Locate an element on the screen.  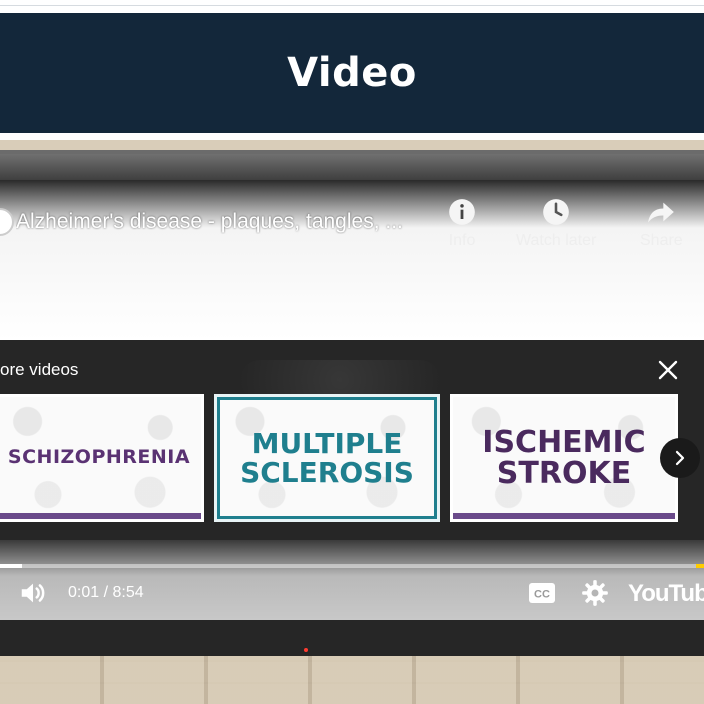
progress-end-marker is located at coordinates (700, 566).